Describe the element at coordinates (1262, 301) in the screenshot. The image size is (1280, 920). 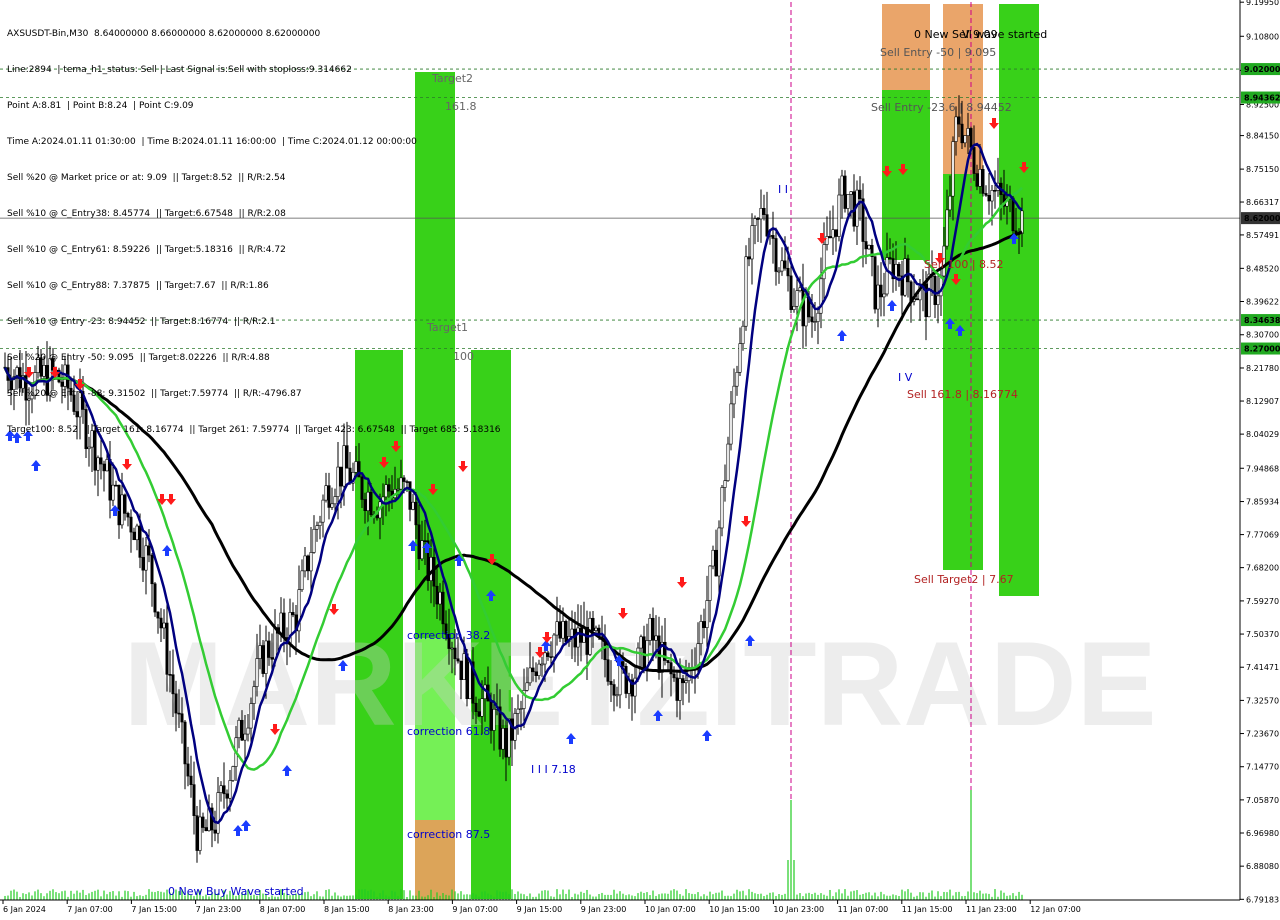
I see `price-tick-label: 8.39622` at that location.